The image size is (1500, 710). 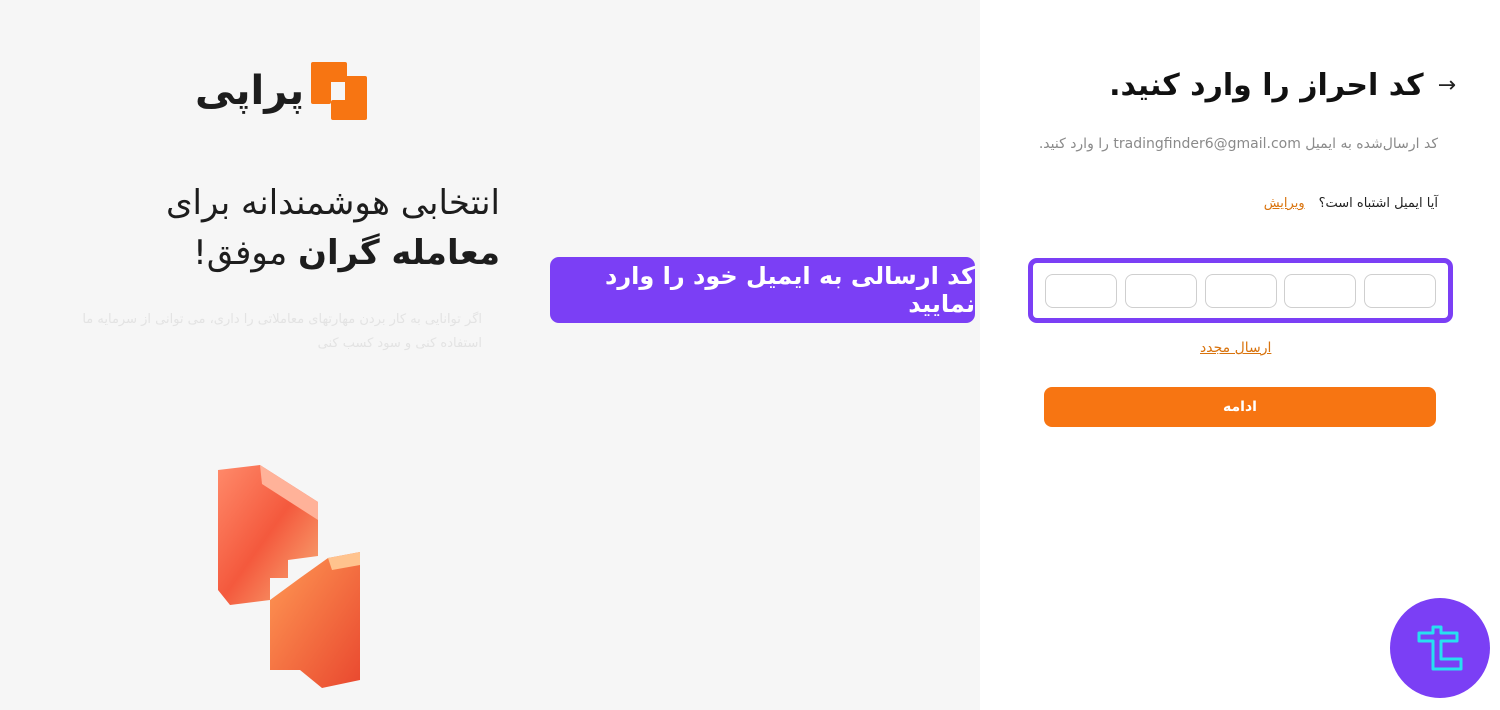 What do you see at coordinates (1378, 203) in the screenshot?
I see `wrong-email-question: آیا ایمیل اشتباه است؟` at bounding box center [1378, 203].